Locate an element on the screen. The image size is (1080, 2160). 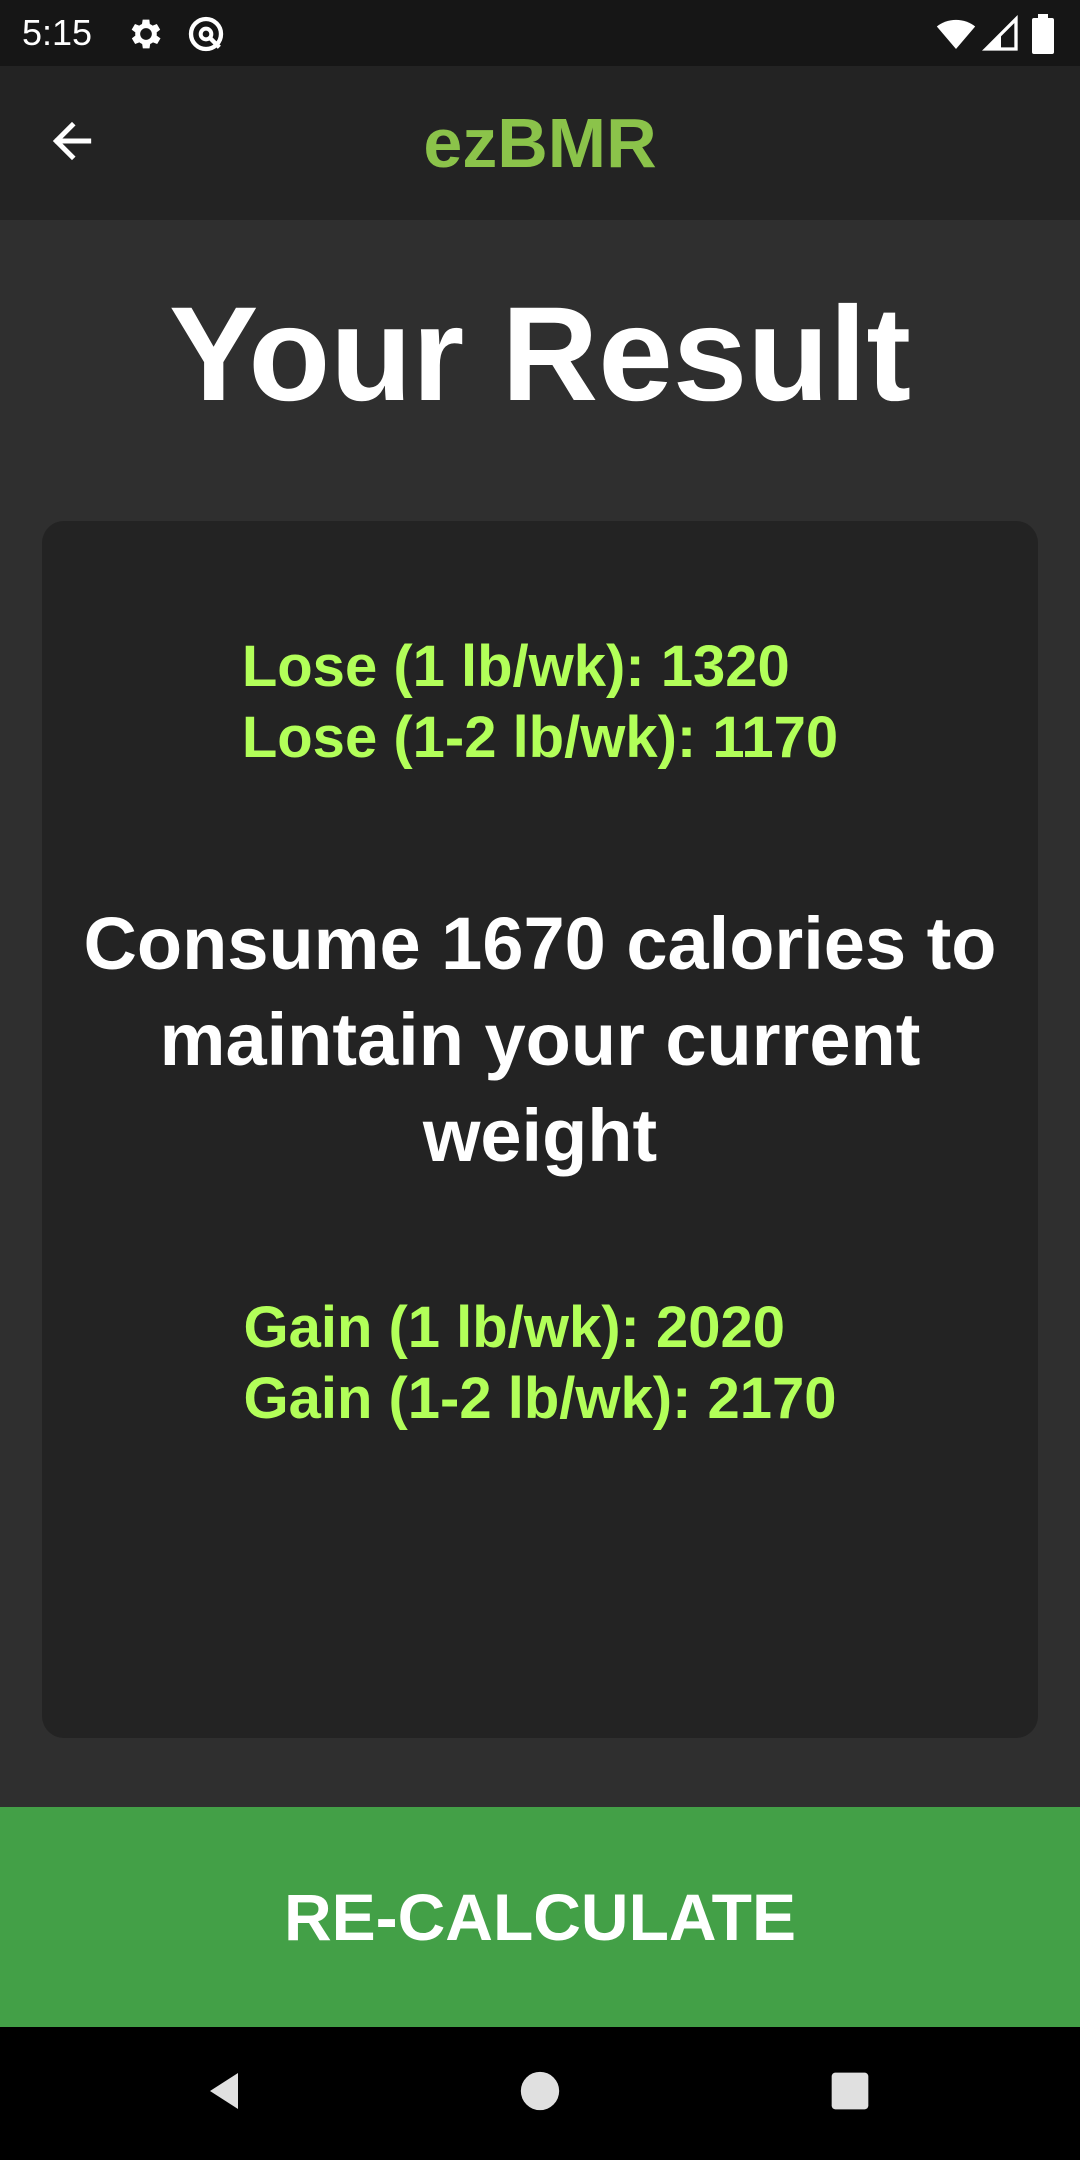
back-button is located at coordinates (72, 143).